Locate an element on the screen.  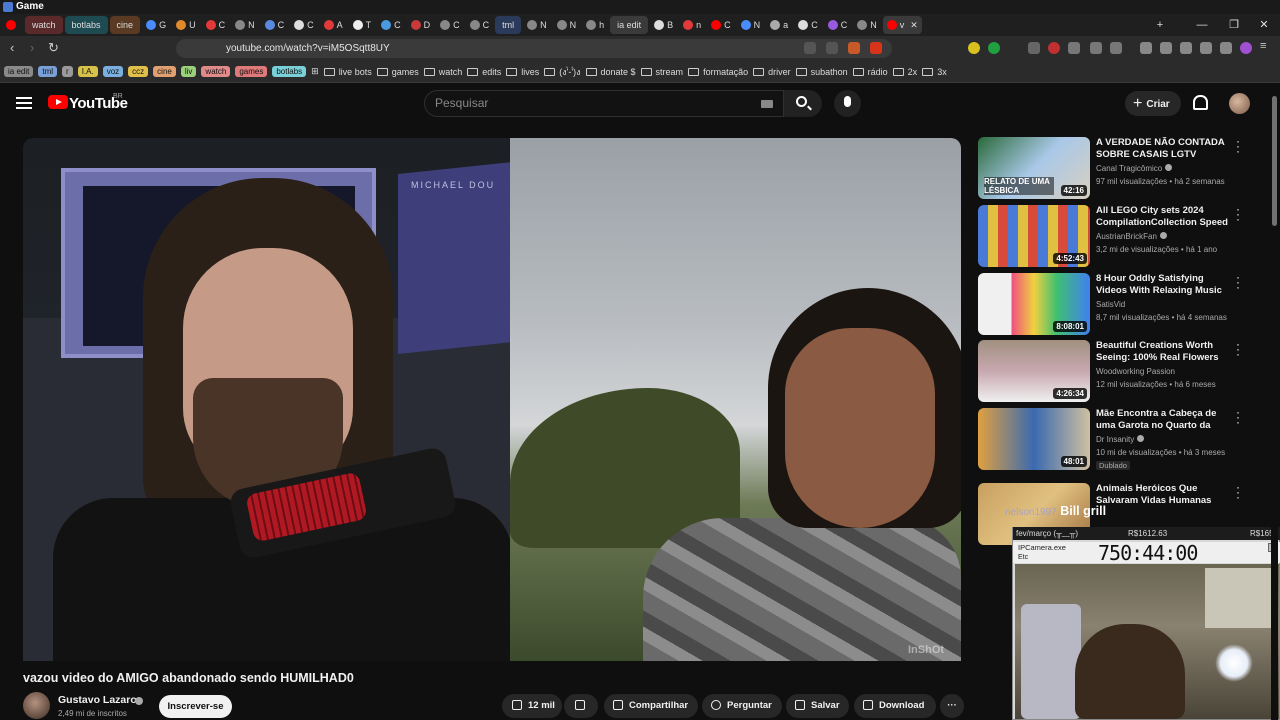
tab-12: C is located at coordinates (391, 25).